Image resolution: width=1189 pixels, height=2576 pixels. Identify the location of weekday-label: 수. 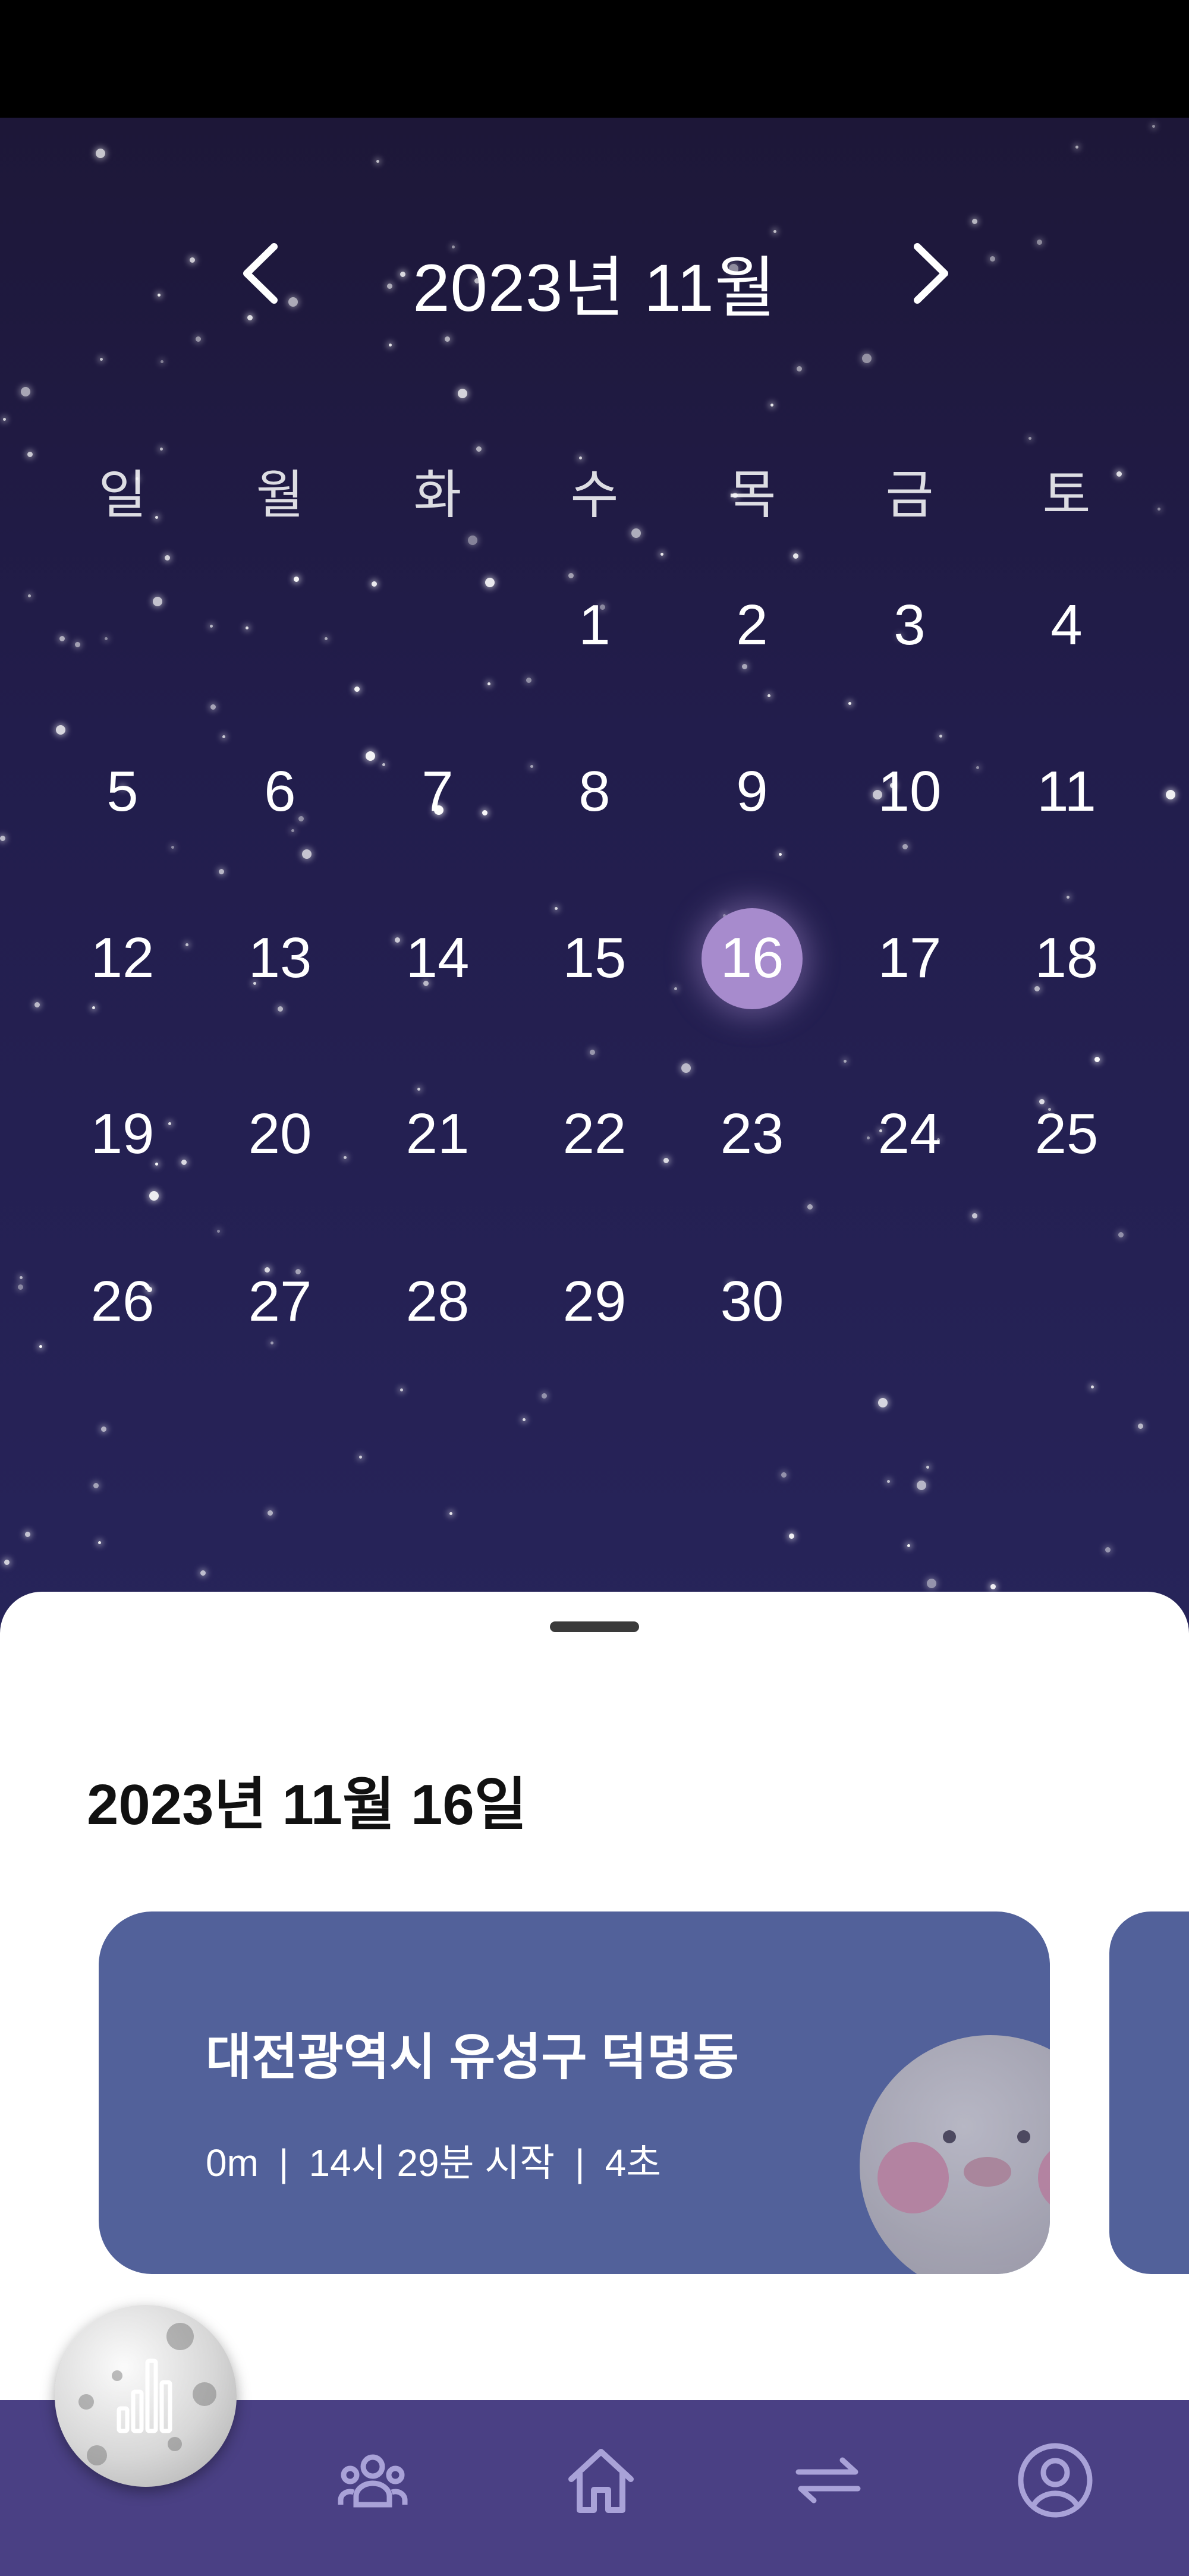
(594, 494).